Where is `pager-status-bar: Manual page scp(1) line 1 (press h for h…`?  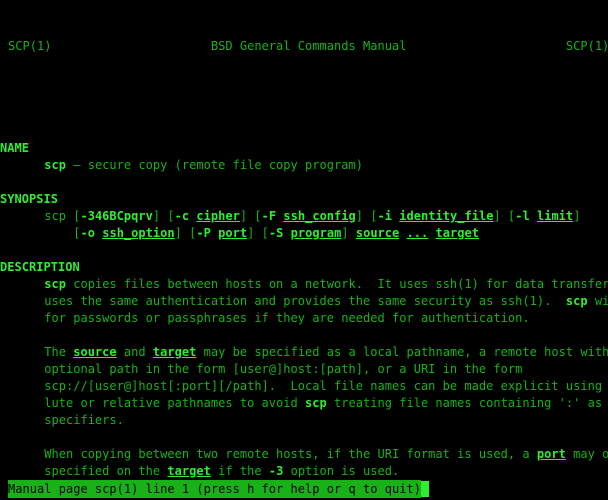
pager-status-bar: Manual page scp(1) line 1 (press h for h… is located at coordinates (304, 489).